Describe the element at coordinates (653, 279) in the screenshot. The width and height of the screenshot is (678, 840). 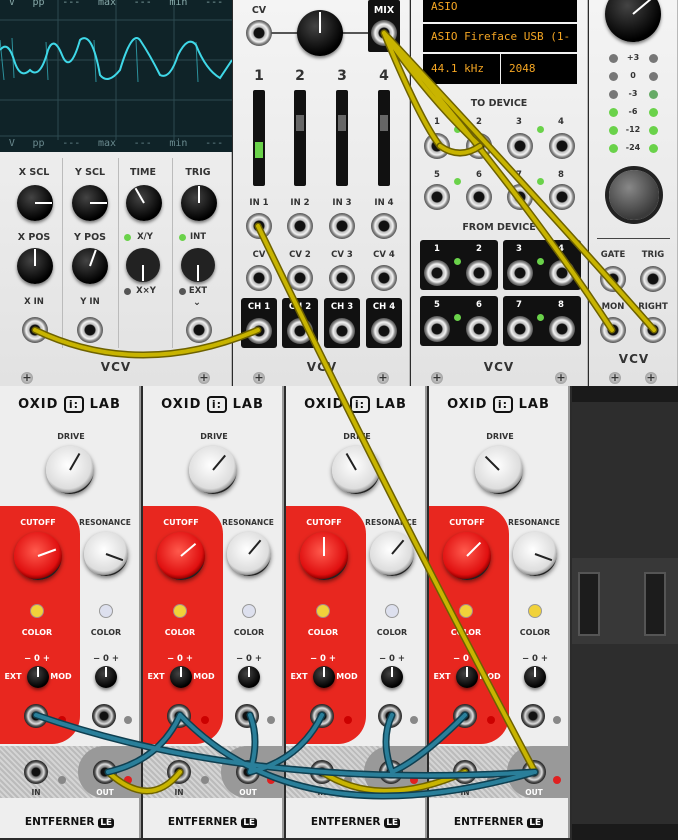
I see `trig-jack` at that location.